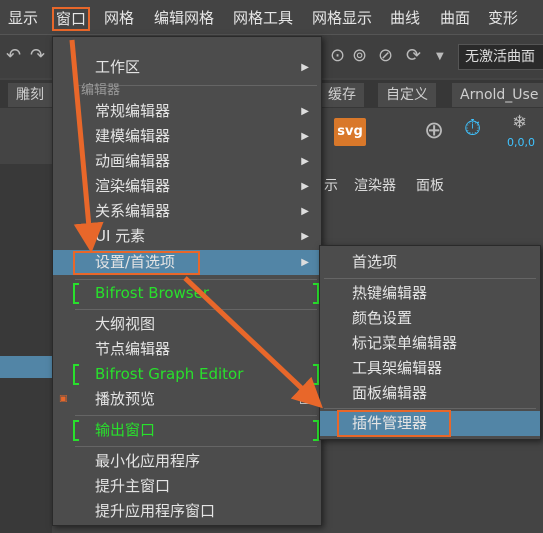  Describe the element at coordinates (430, 393) in the screenshot. I see `submenu-item-panel-editor: 面板编辑器` at that location.